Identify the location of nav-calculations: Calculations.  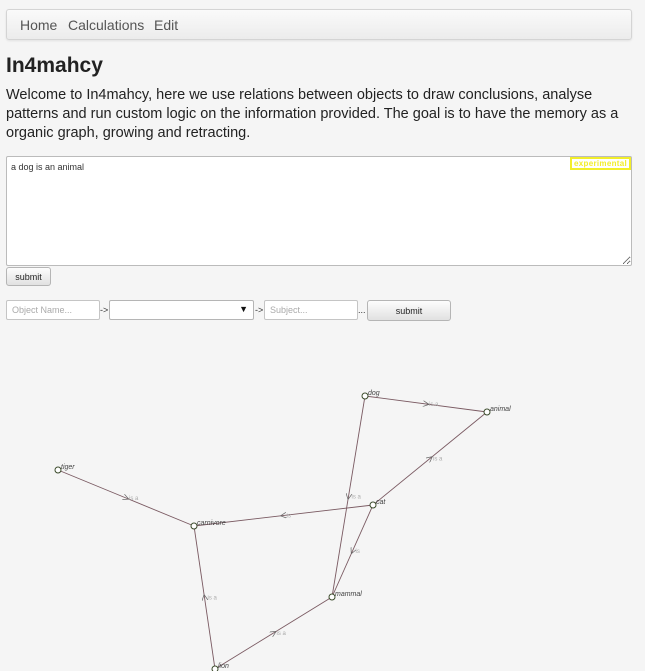
(106, 25).